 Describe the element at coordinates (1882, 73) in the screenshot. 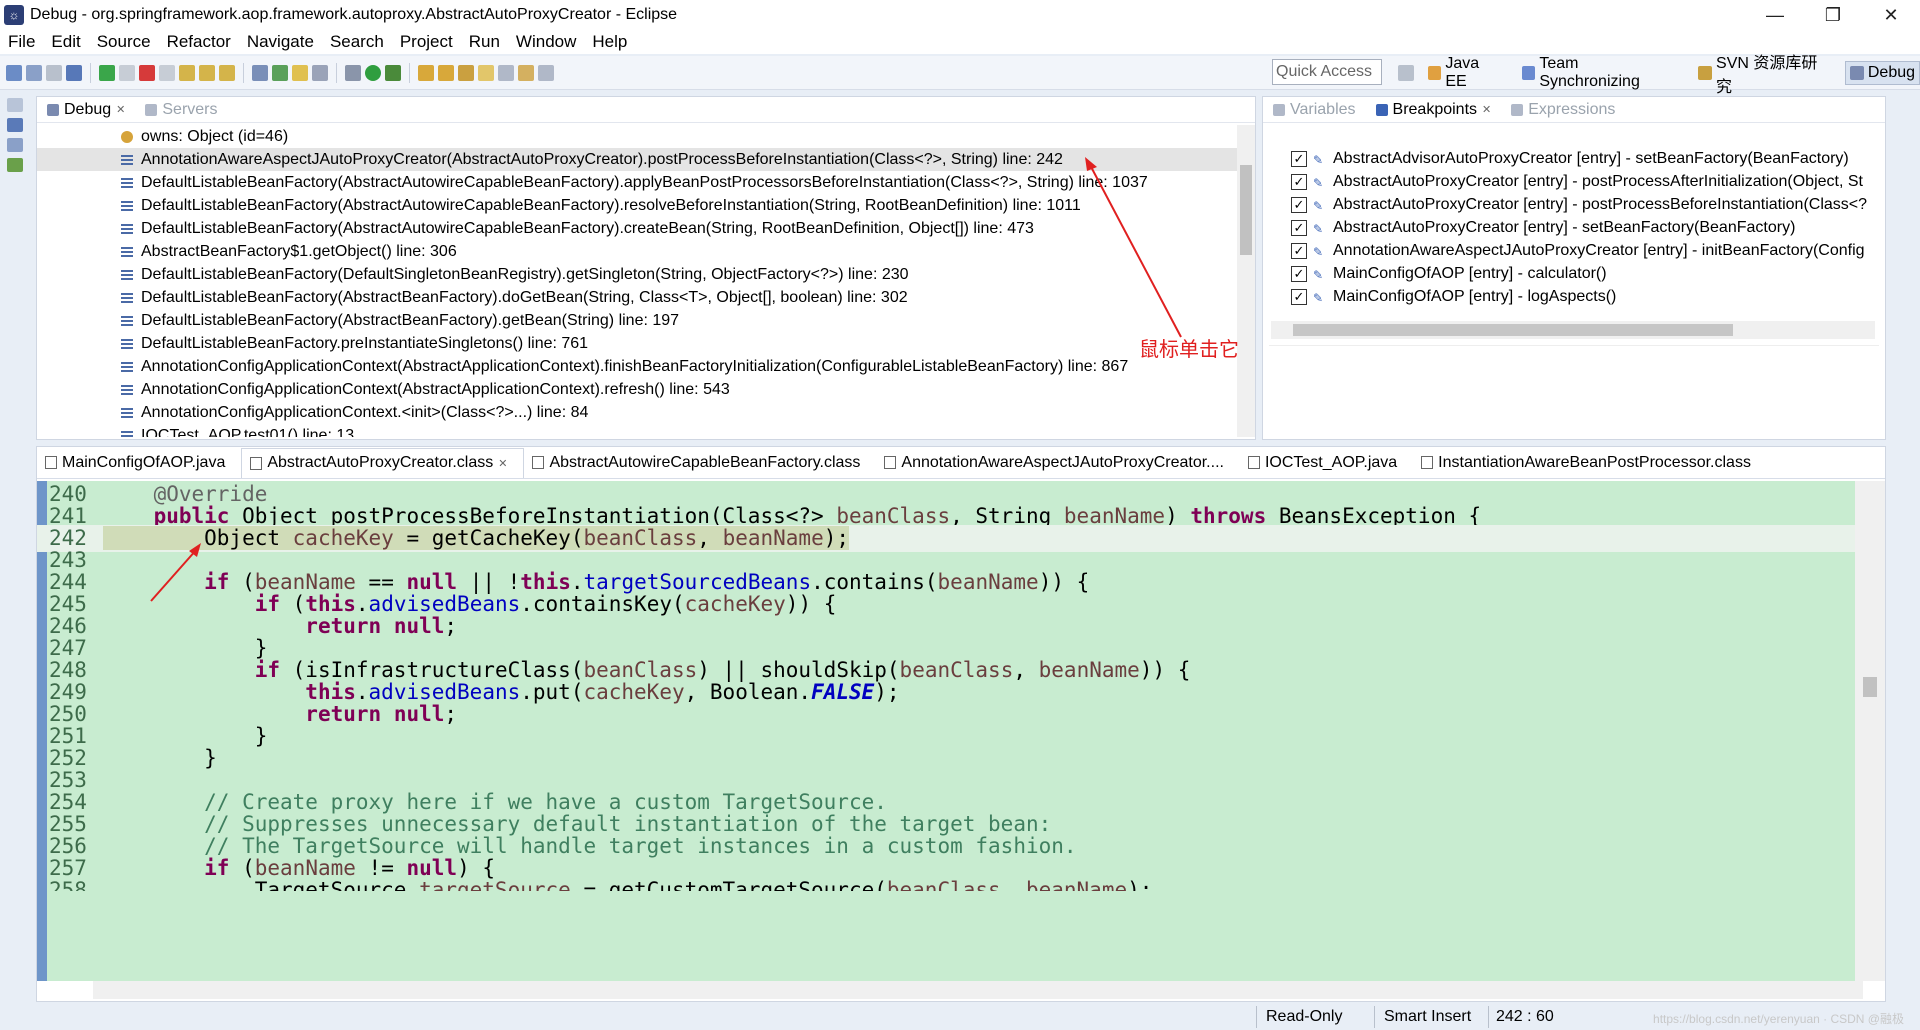

I see `perspective-debug: Debug` at that location.